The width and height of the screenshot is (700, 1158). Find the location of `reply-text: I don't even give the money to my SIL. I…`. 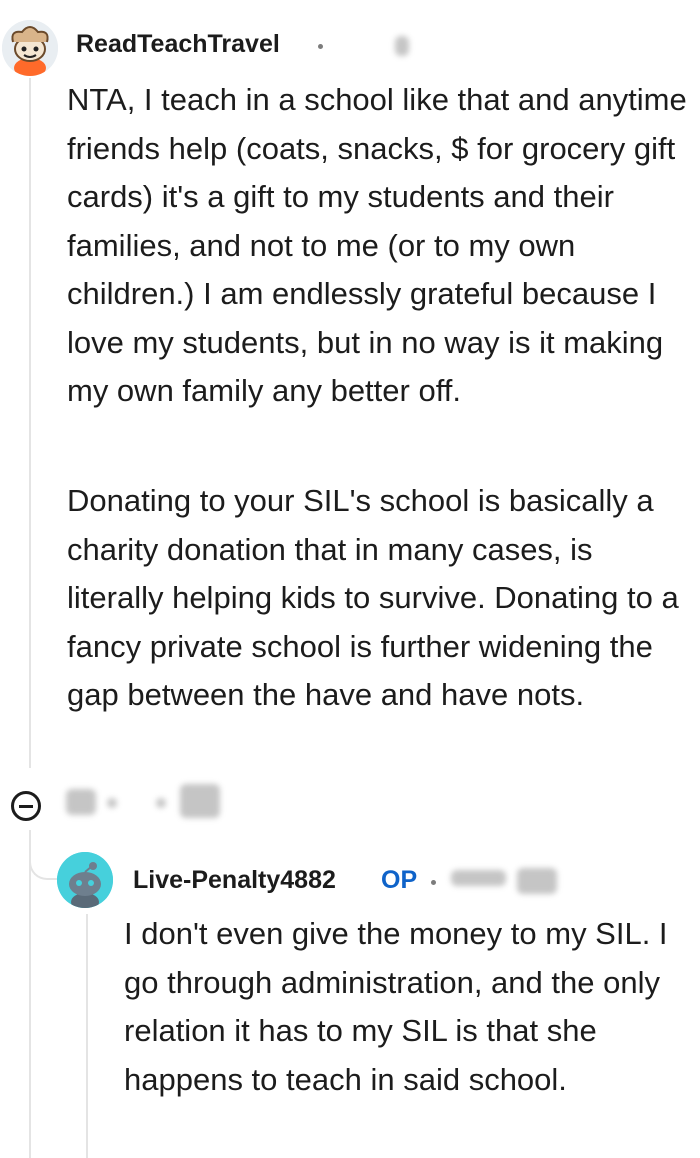

reply-text: I don't even give the money to my SIL. I… is located at coordinates (396, 1006).